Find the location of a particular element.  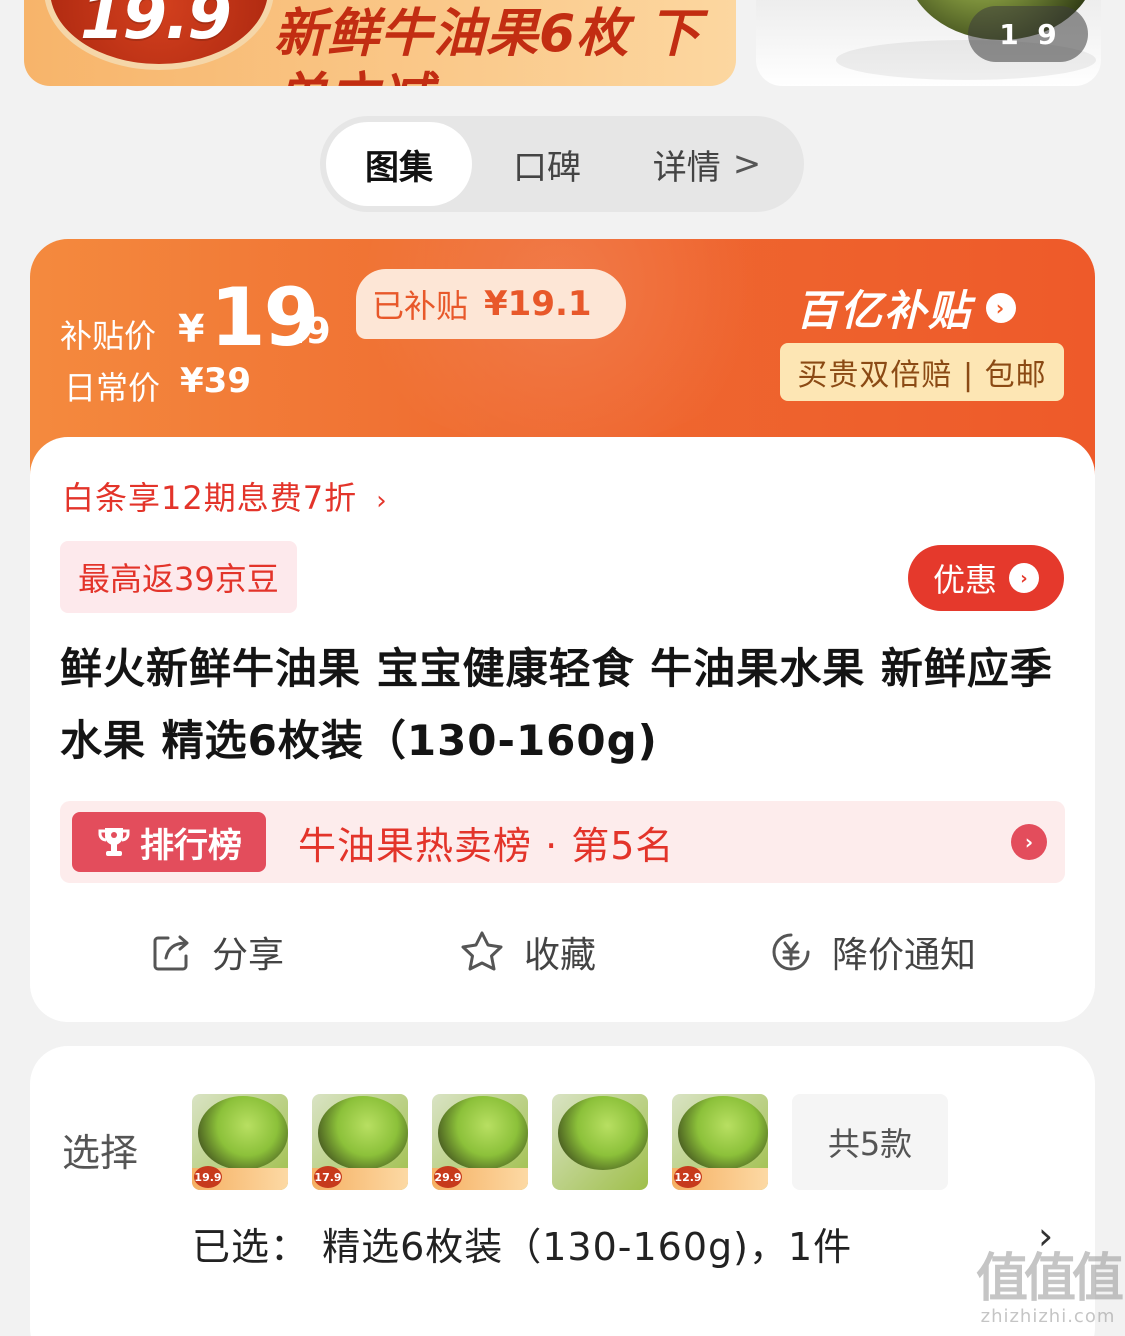

favorite-label: 收藏 is located at coordinates (560, 955).